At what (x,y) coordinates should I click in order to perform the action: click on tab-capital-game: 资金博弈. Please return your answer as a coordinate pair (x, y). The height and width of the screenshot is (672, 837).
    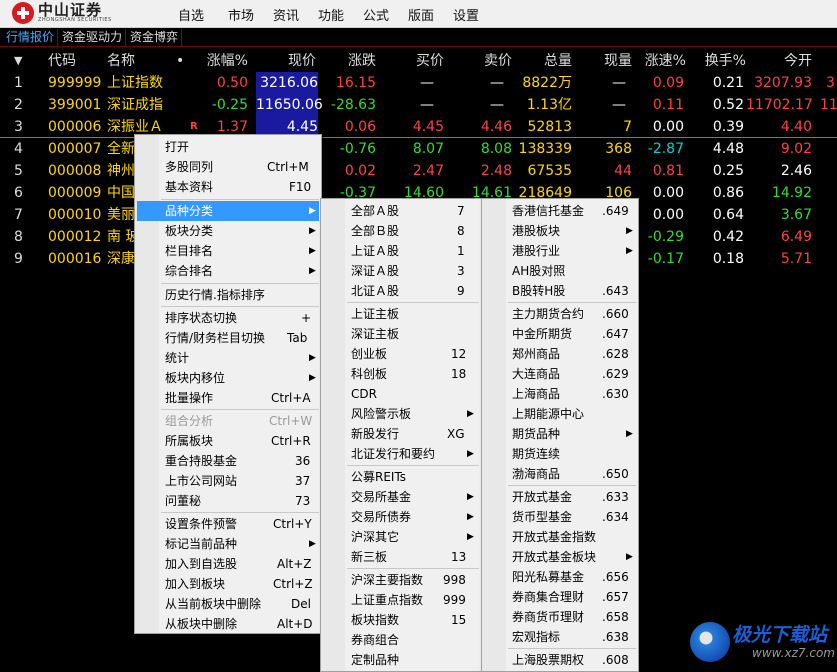
    Looking at the image, I should click on (155, 37).